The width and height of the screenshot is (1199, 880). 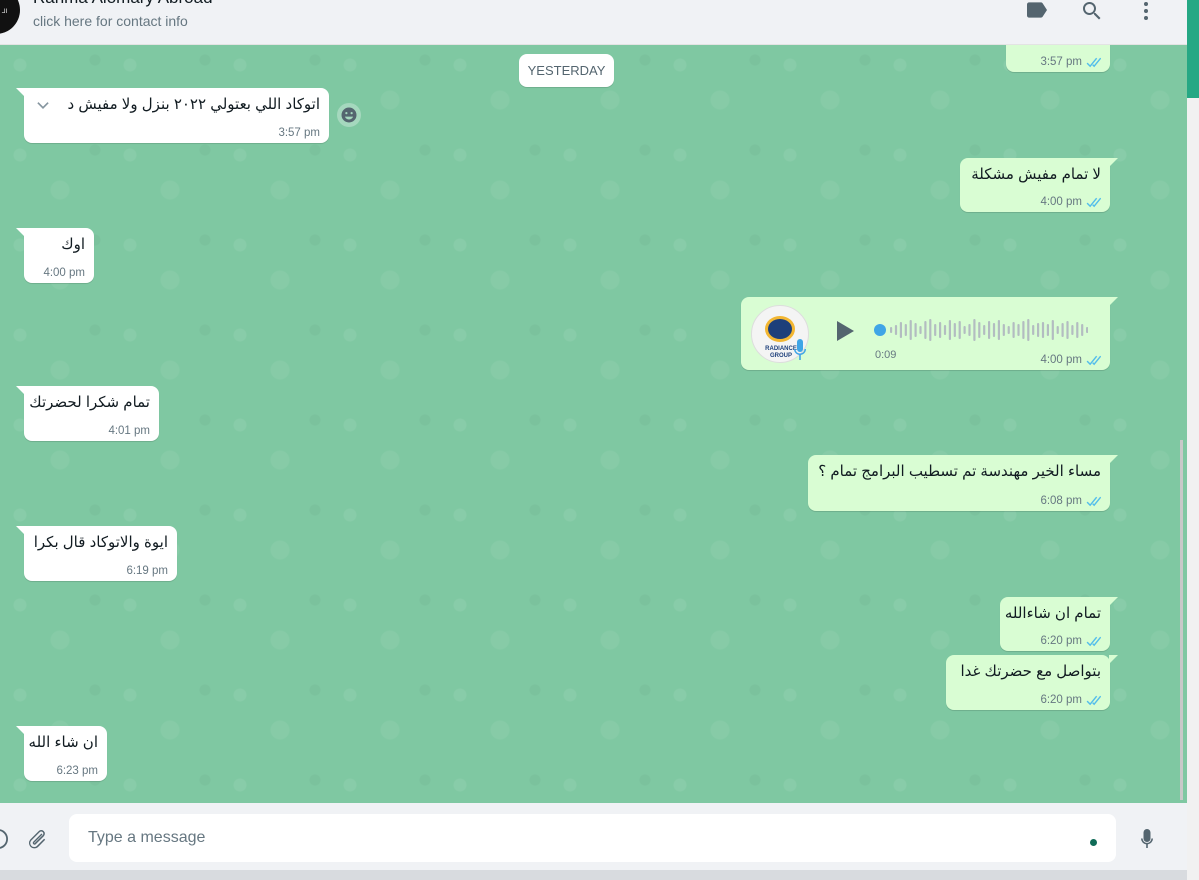 I want to click on avatar-text: الـ, so click(x=5, y=12).